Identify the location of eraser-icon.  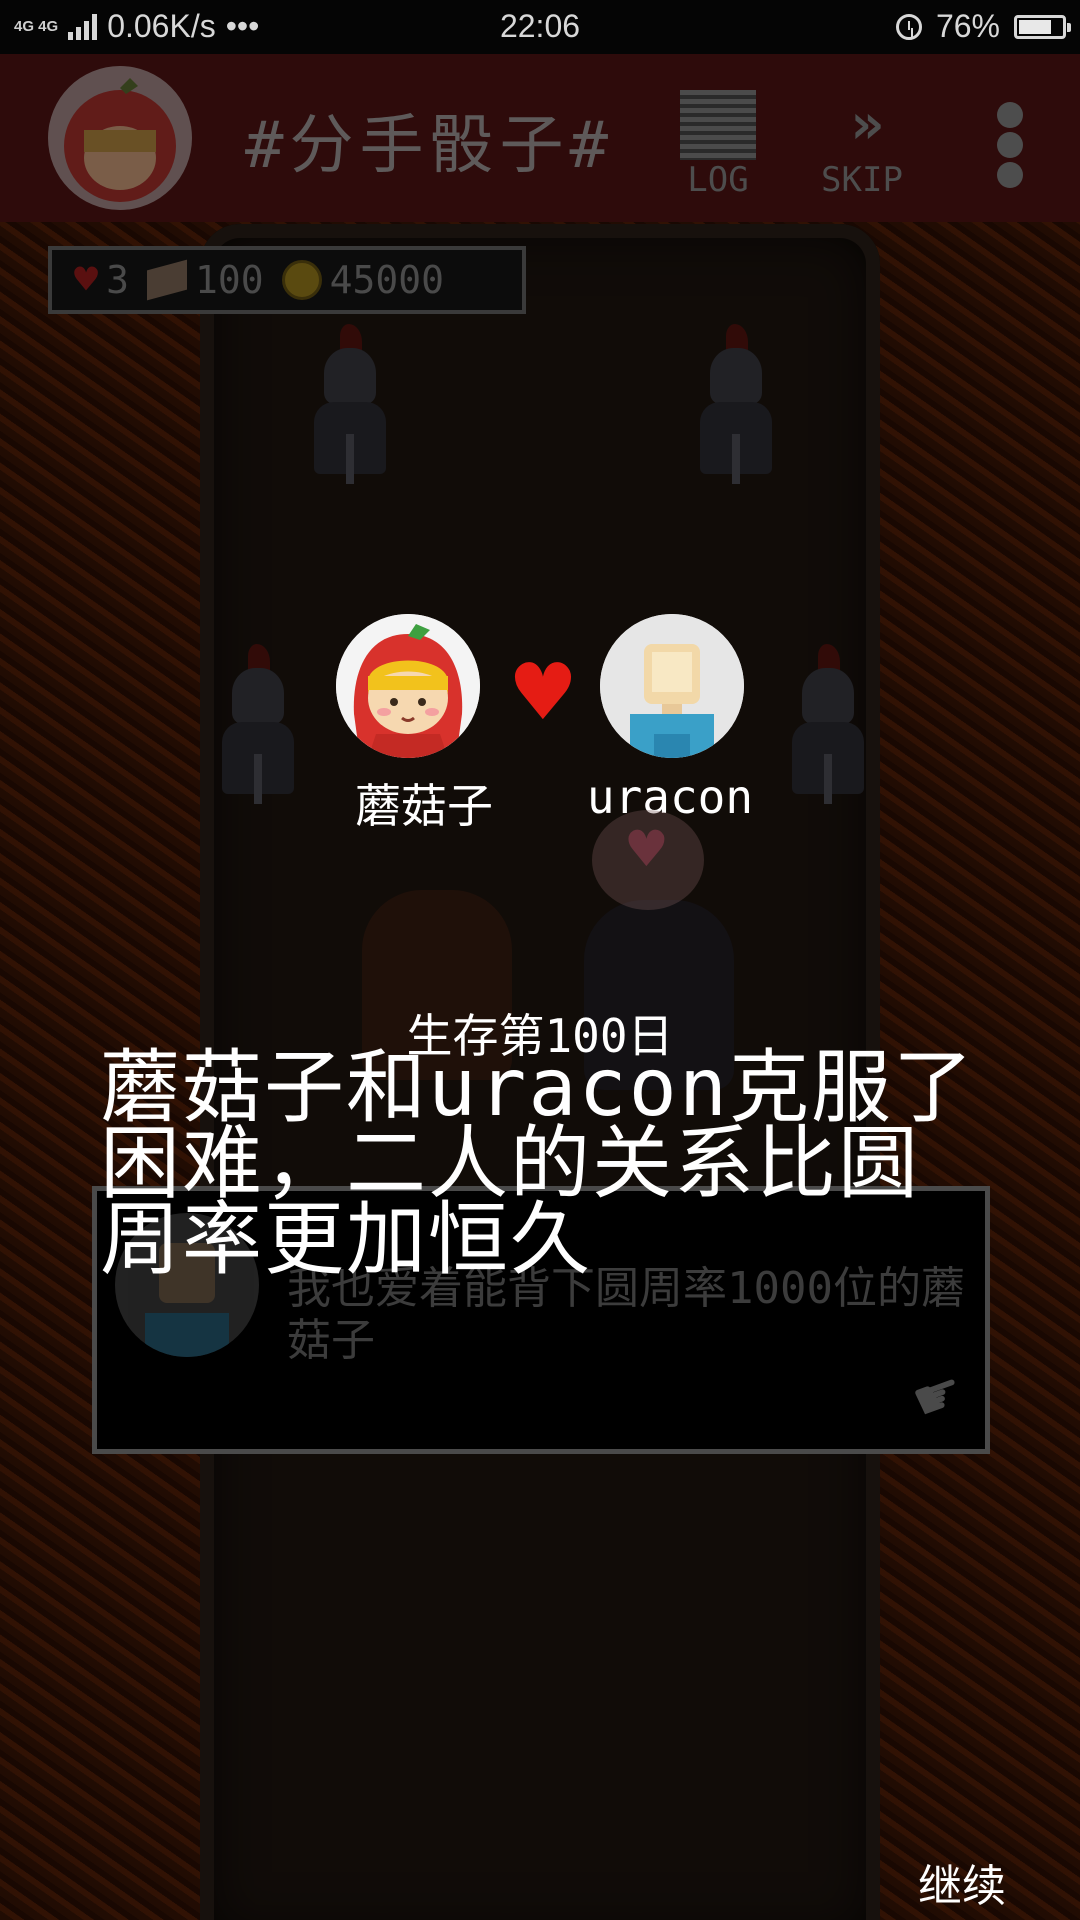
(166, 280).